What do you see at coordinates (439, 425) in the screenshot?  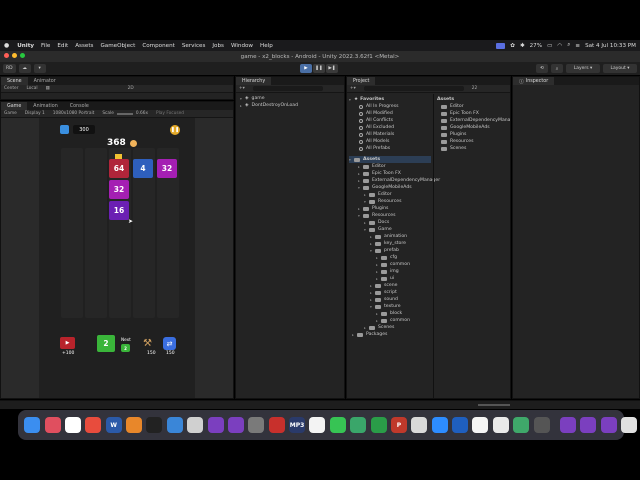 I see `zoom-icon` at bounding box center [439, 425].